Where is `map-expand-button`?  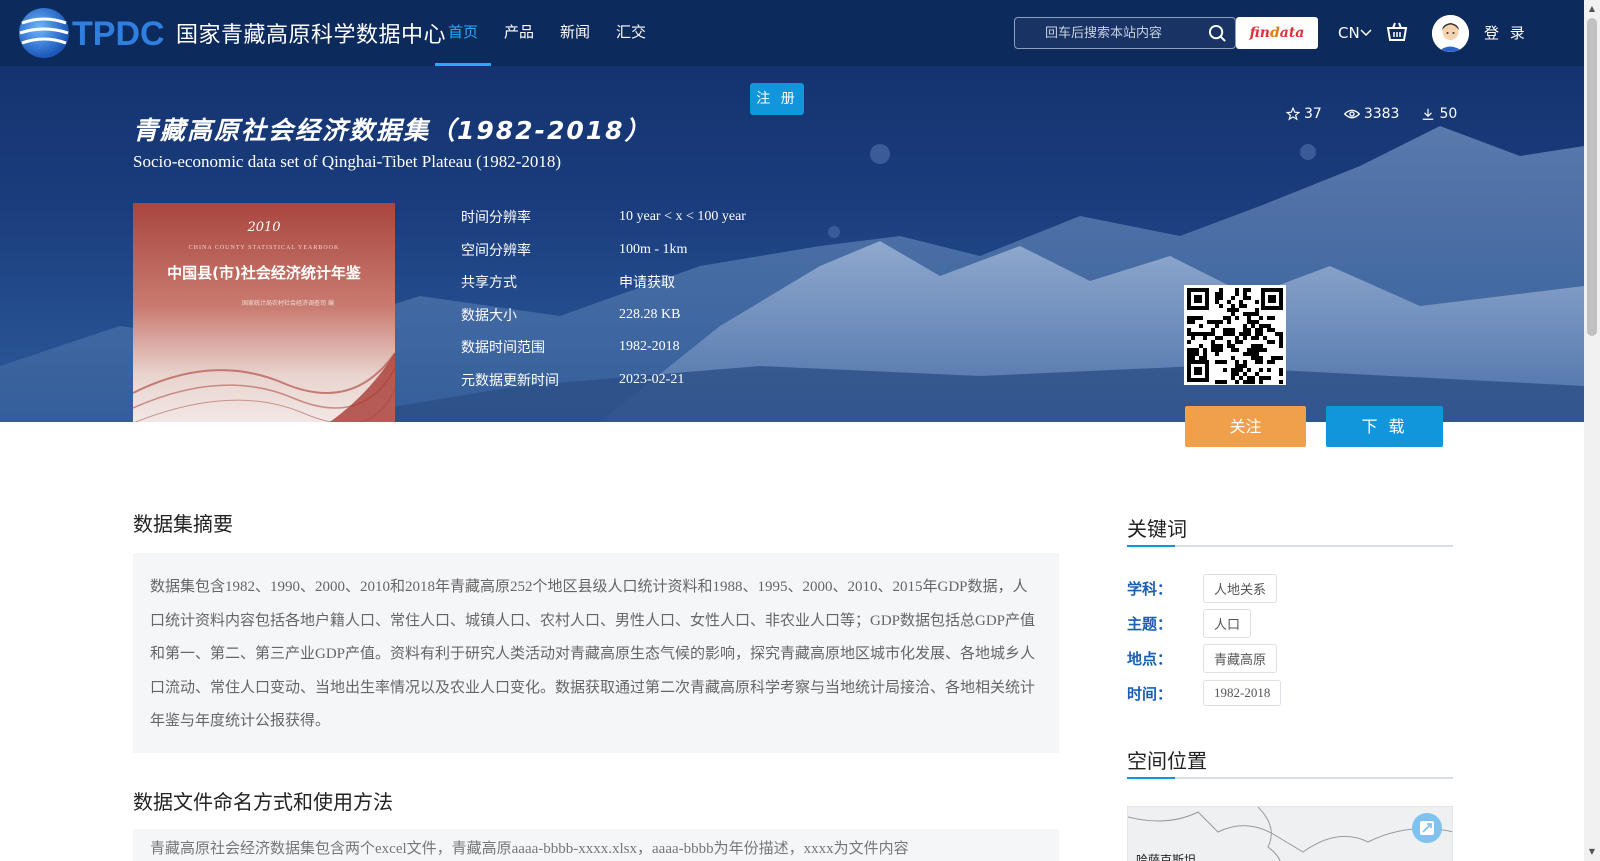 map-expand-button is located at coordinates (1427, 828).